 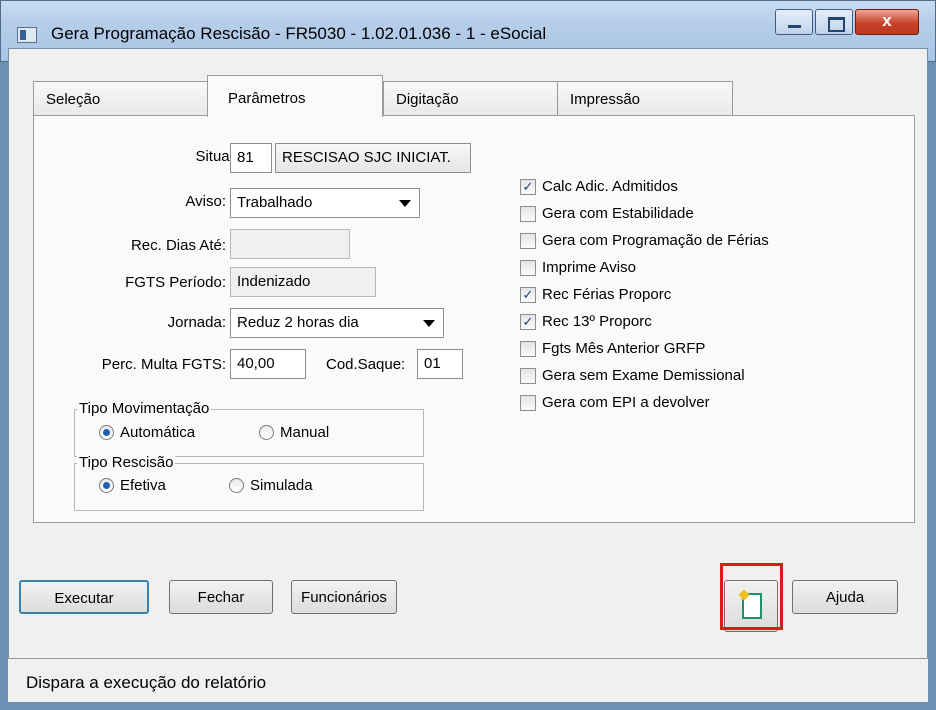 I want to click on radio-simulada: Simulada, so click(x=271, y=485).